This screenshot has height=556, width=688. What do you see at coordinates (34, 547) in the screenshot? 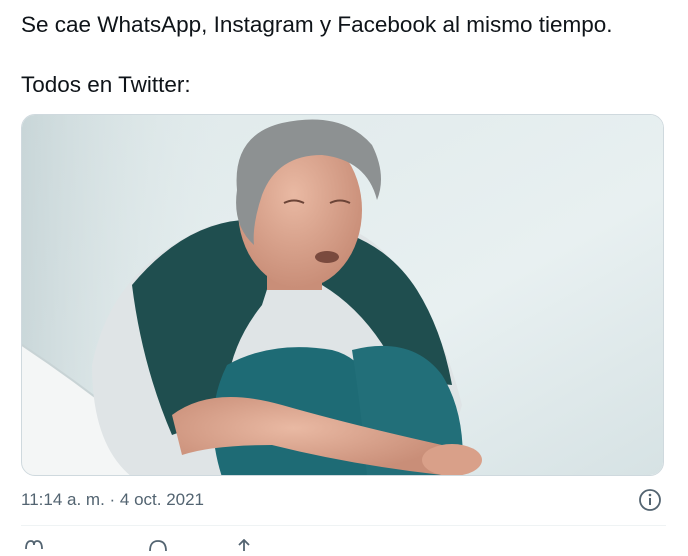
I see `heart-icon` at bounding box center [34, 547].